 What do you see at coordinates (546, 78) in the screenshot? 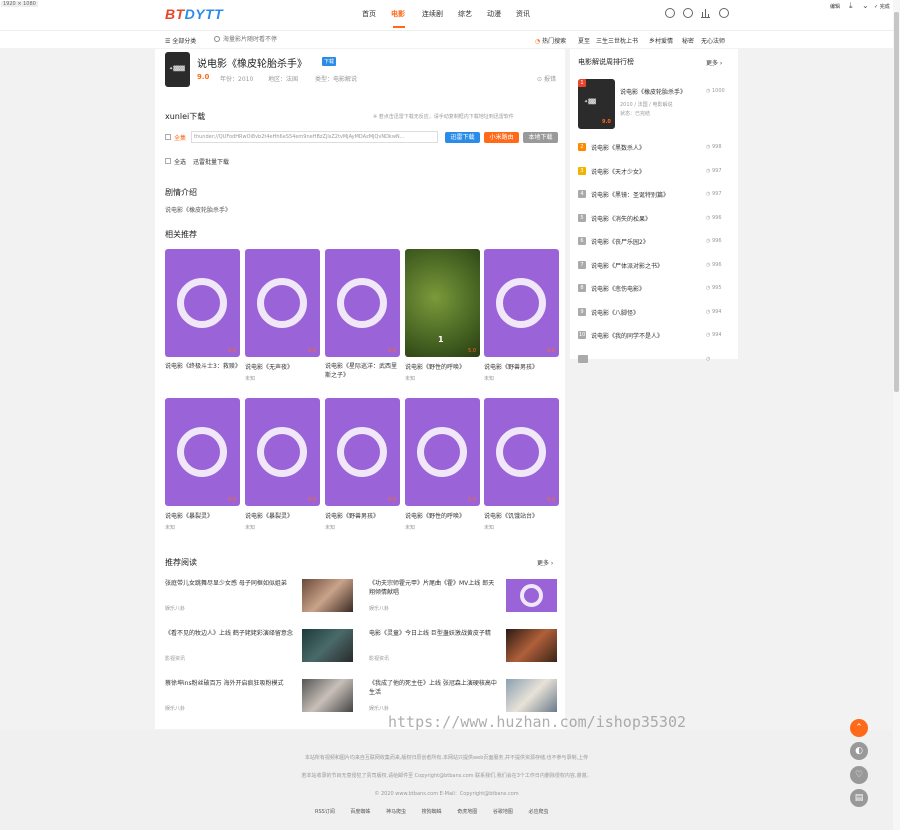
I see `report-button: ⊙ 报错` at bounding box center [546, 78].